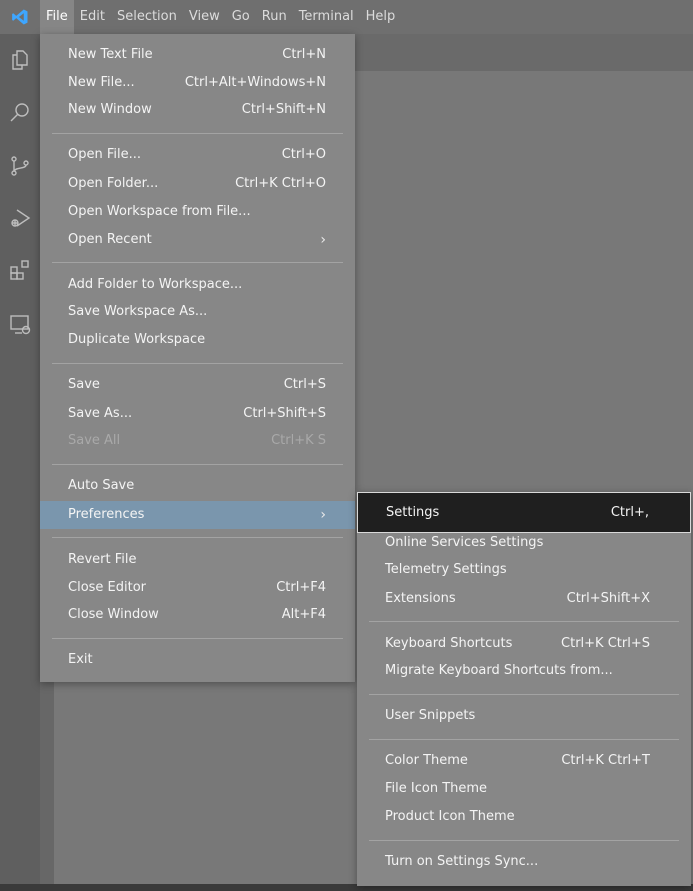  What do you see at coordinates (524, 761) in the screenshot?
I see `menu-item-color-theme: Color Theme Ctrl+K Ctrl+T` at bounding box center [524, 761].